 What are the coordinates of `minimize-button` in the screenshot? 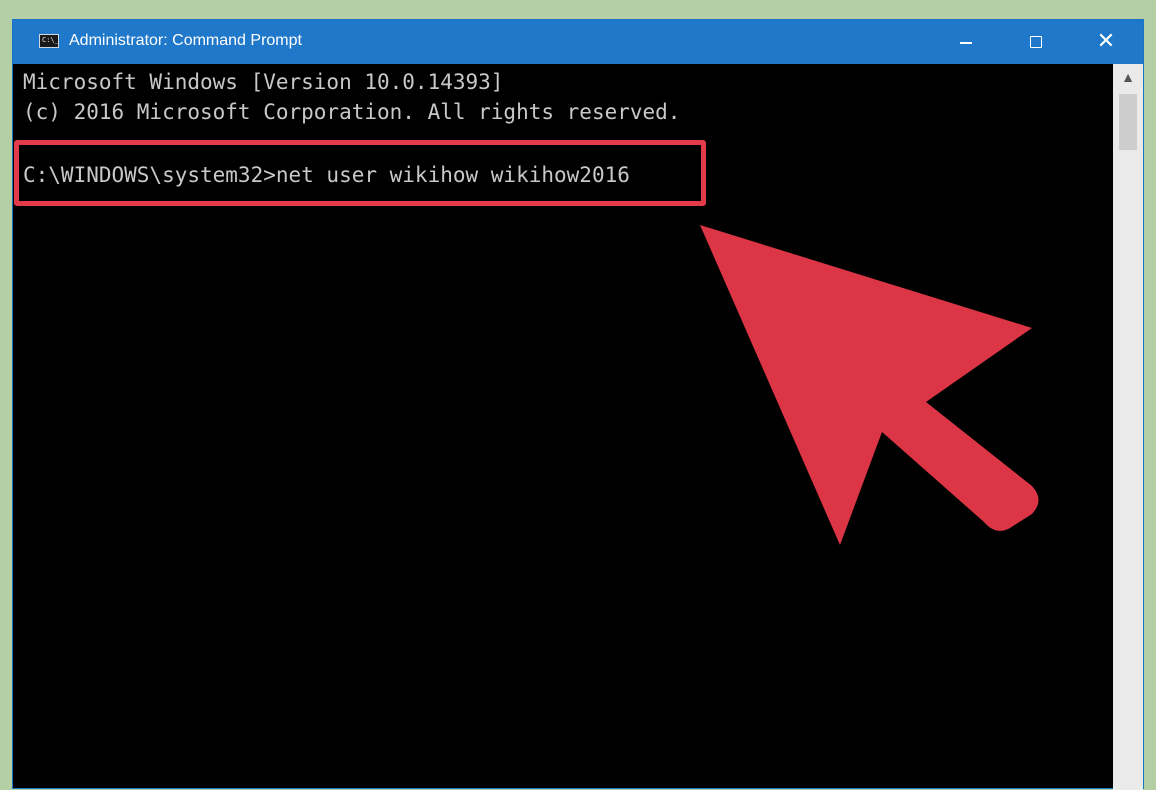 It's located at (966, 42).